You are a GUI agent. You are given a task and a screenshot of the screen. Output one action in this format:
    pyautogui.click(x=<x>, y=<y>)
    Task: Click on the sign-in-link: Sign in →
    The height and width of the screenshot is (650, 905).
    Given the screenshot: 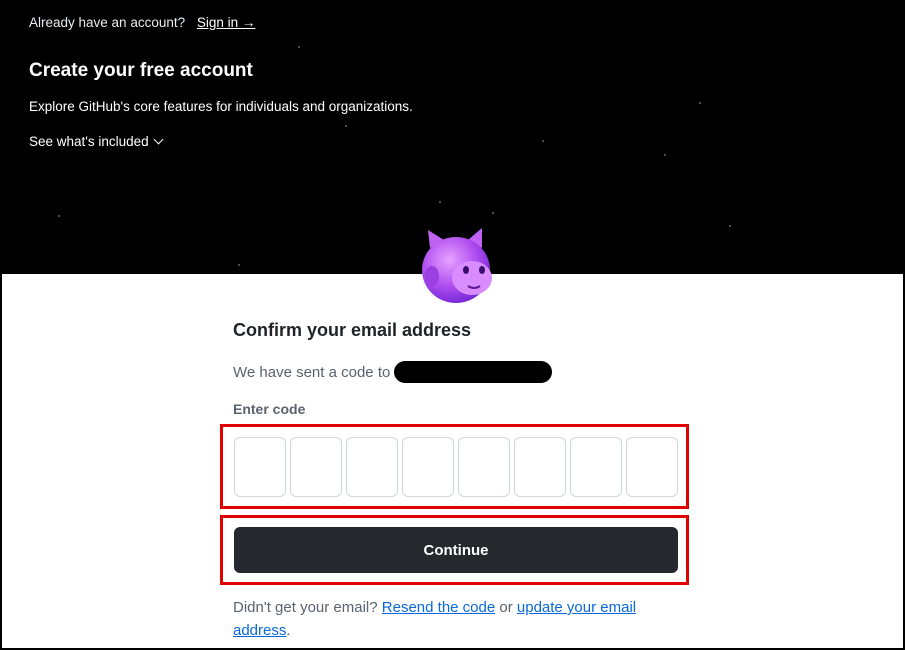 What is the action you would take?
    pyautogui.click(x=226, y=22)
    